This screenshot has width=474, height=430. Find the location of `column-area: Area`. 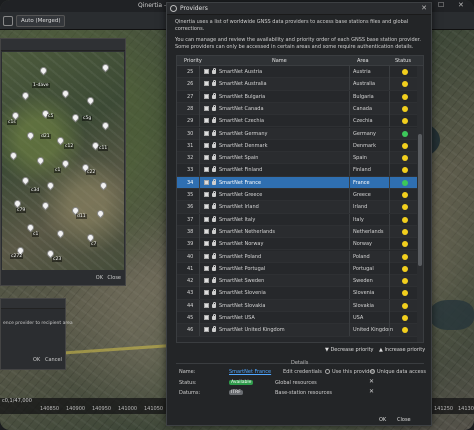

column-area: Area is located at coordinates (363, 61).